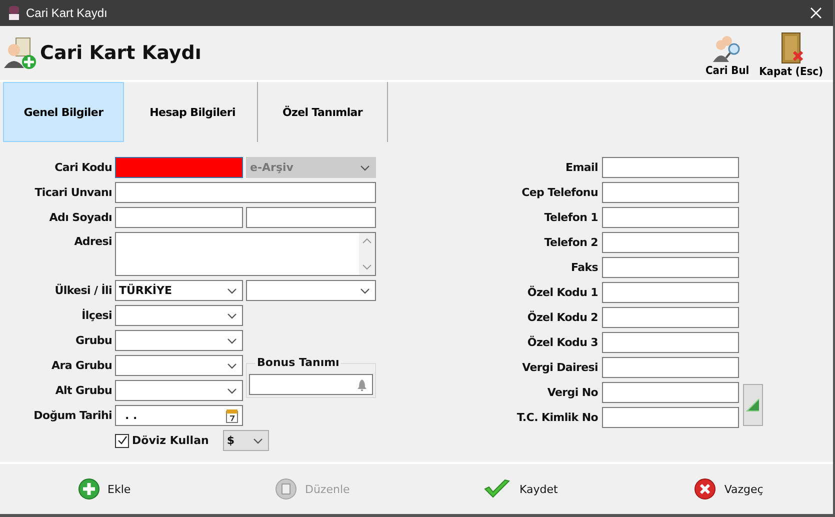 This screenshot has width=835, height=517. Describe the element at coordinates (63, 112) in the screenshot. I see `tab: Genel Bilgiler` at that location.